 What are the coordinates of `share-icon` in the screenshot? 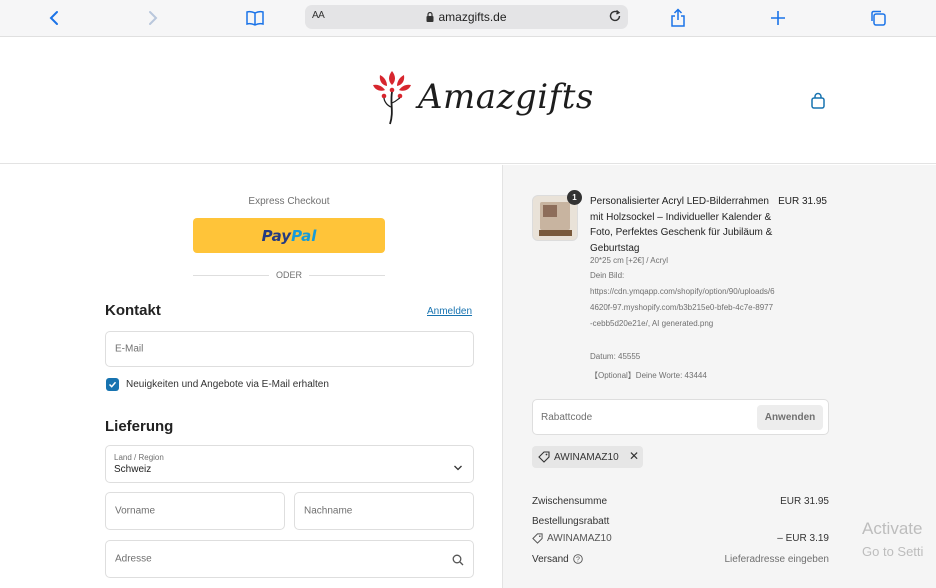 It's located at (678, 18).